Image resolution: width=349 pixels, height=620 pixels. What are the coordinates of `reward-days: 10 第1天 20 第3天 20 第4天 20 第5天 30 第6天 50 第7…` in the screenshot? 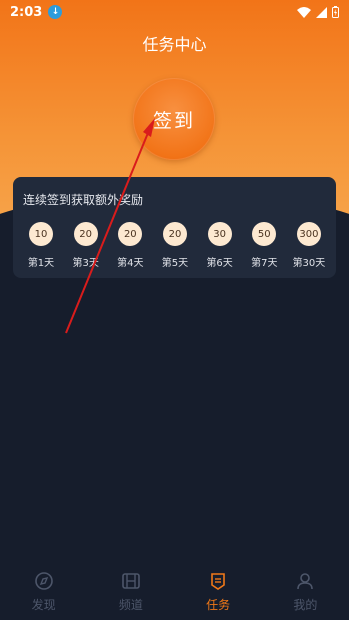 It's located at (175, 245).